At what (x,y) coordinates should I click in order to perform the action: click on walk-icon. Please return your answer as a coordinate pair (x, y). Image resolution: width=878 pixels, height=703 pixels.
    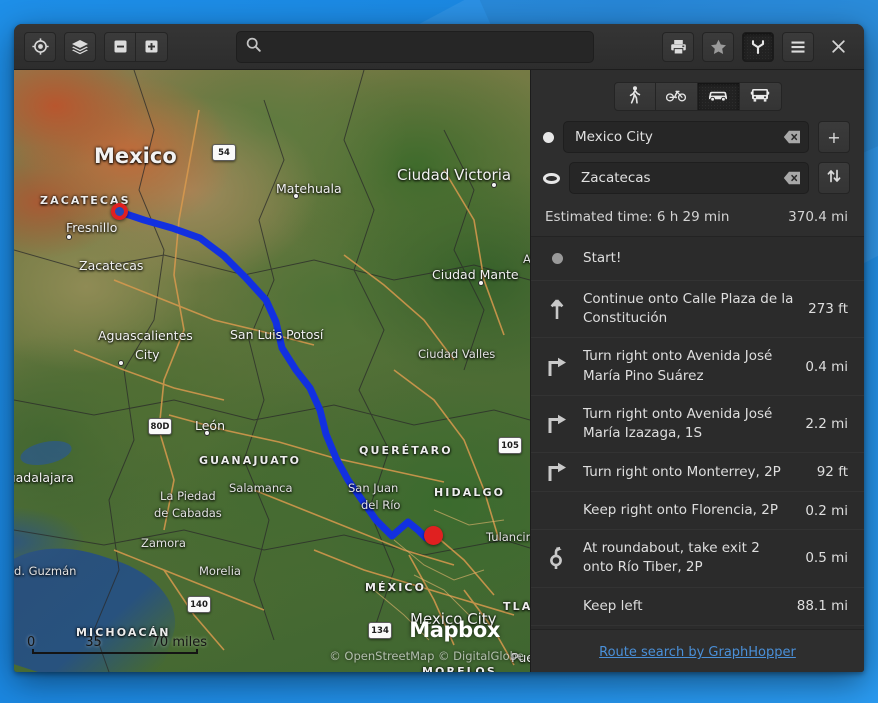
    Looking at the image, I should click on (634, 96).